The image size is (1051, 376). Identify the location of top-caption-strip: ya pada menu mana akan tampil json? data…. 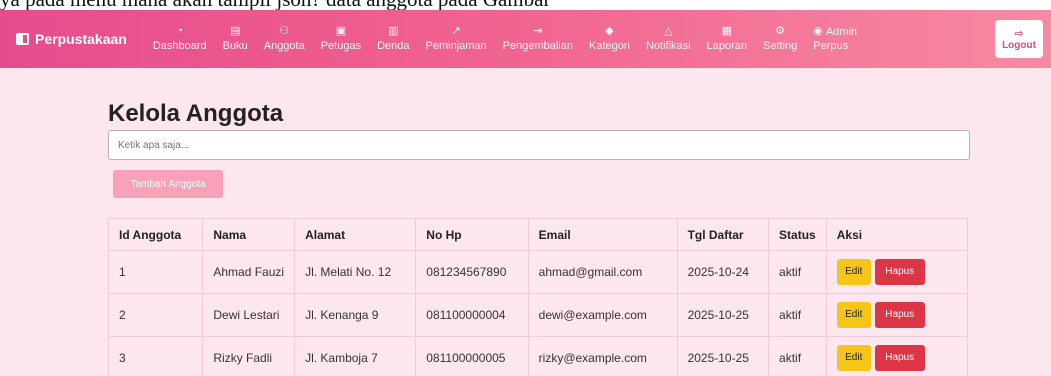
(525, 5).